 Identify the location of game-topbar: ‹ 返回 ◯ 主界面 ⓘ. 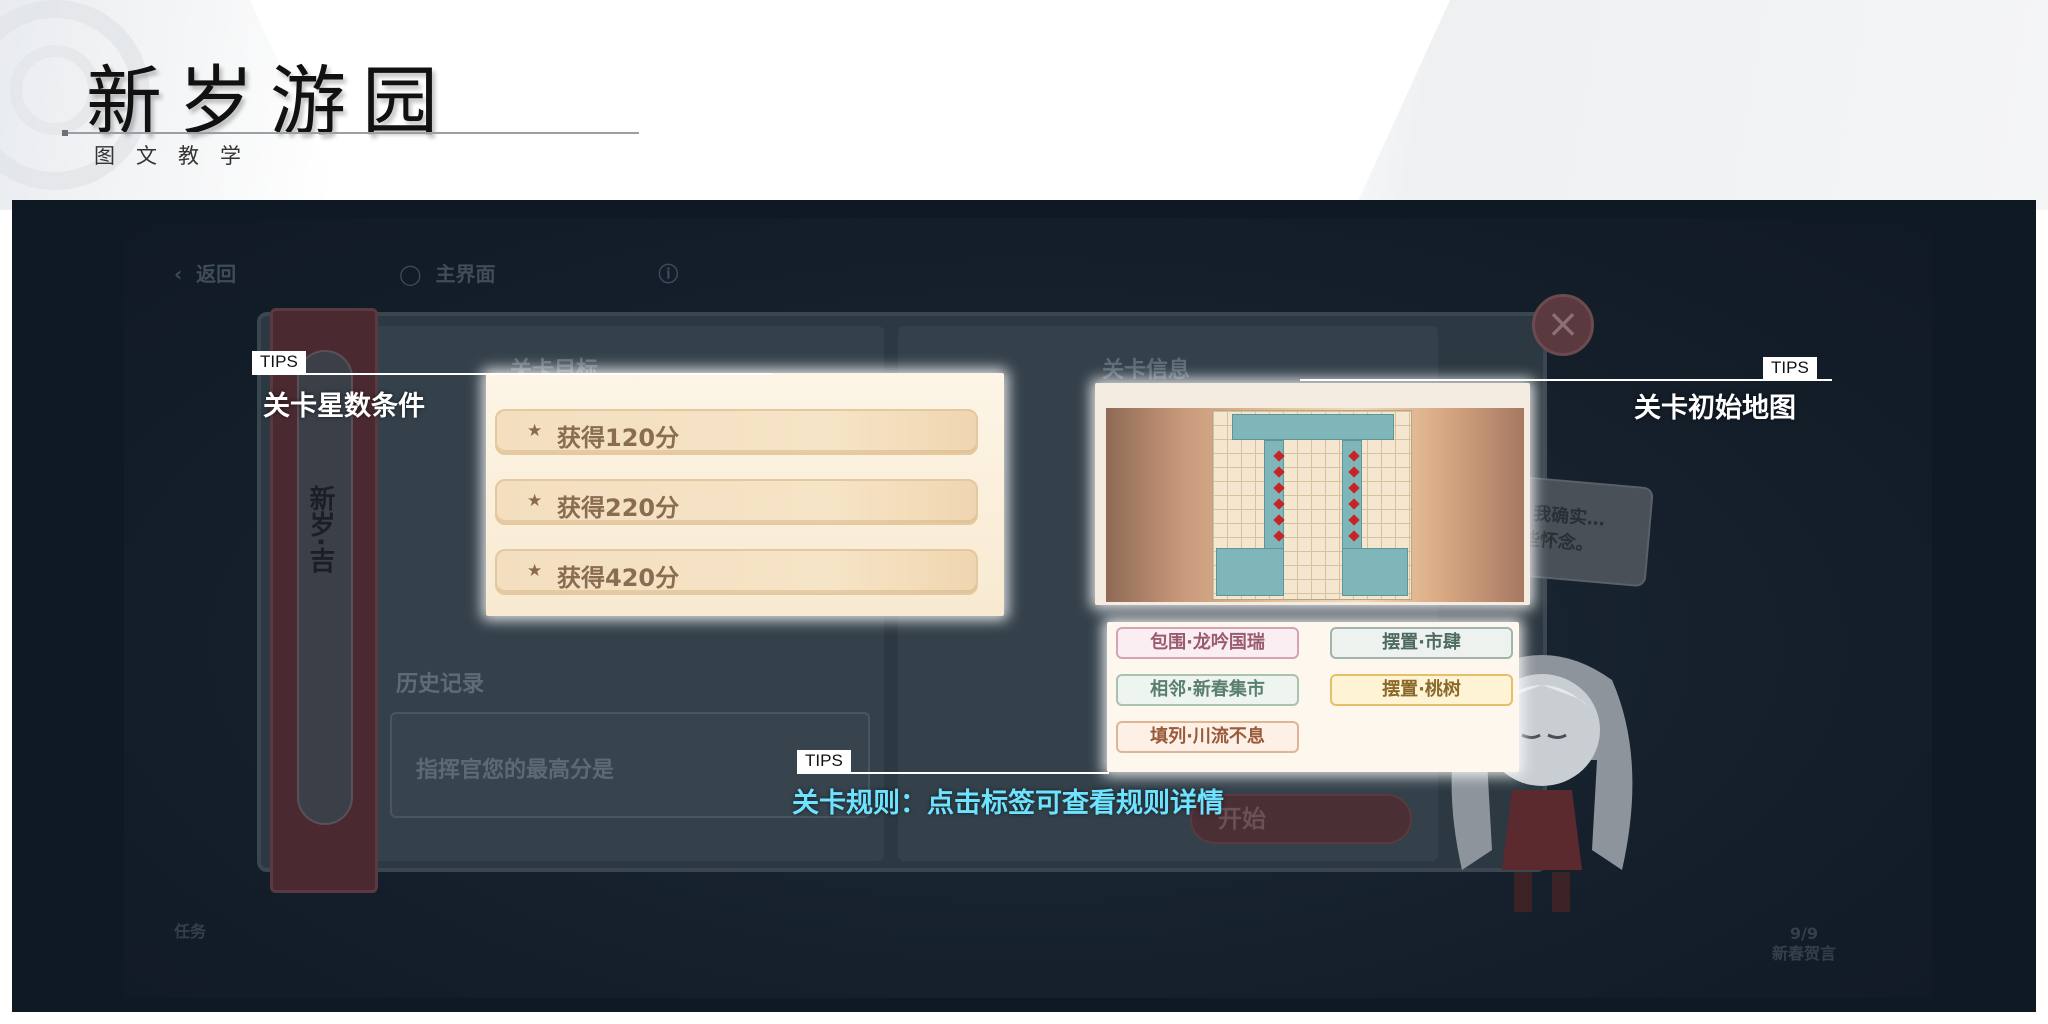
(465, 272).